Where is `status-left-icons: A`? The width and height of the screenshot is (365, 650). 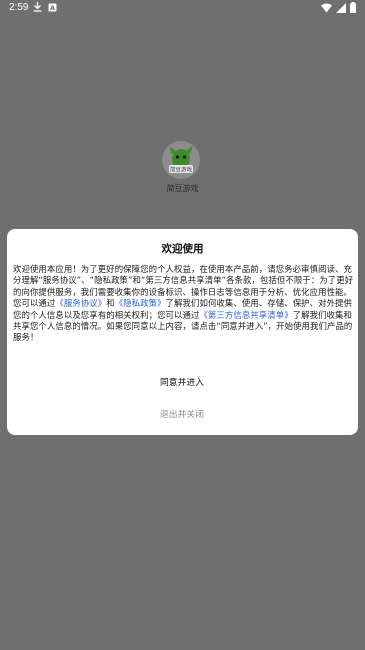 status-left-icons: A is located at coordinates (45, 7).